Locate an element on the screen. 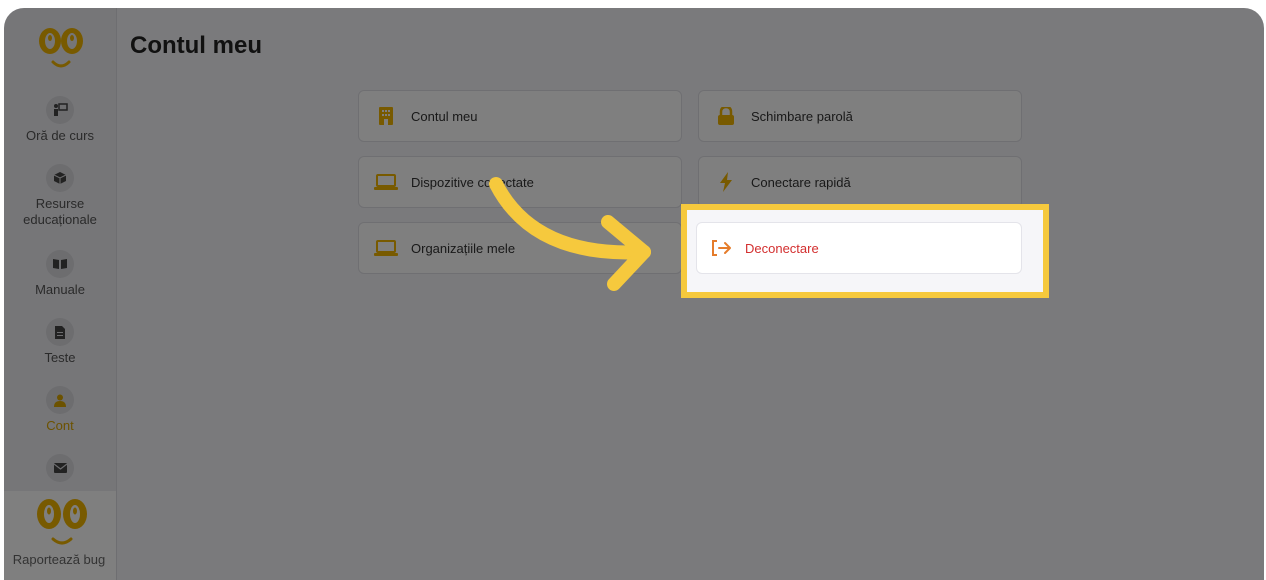 The width and height of the screenshot is (1266, 580). report-bug-label: Raportează bug is located at coordinates (59, 559).